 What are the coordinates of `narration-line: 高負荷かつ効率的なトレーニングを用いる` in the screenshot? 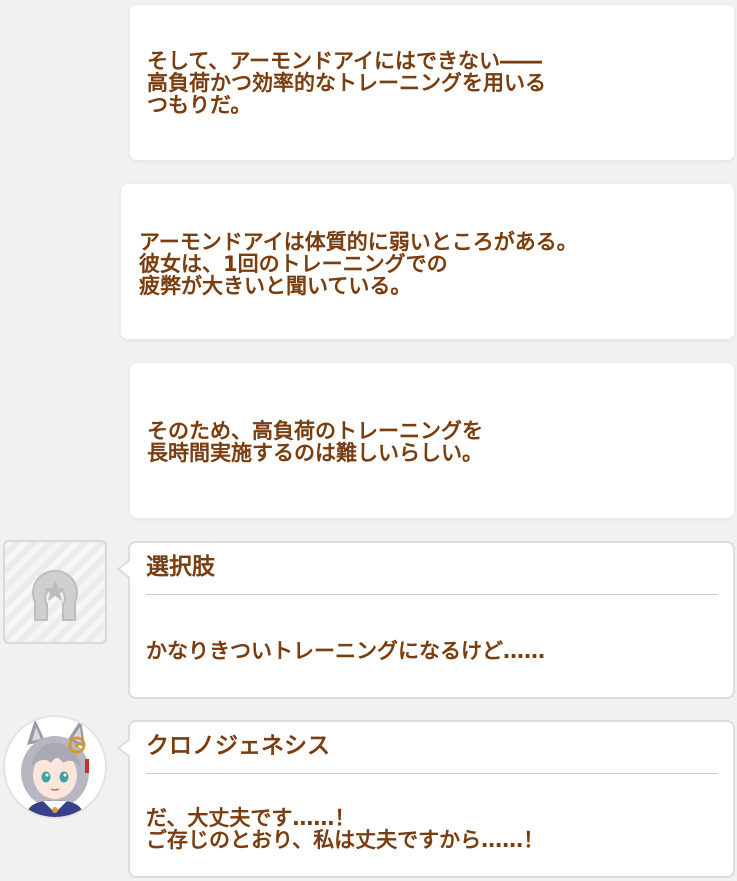 It's located at (346, 83).